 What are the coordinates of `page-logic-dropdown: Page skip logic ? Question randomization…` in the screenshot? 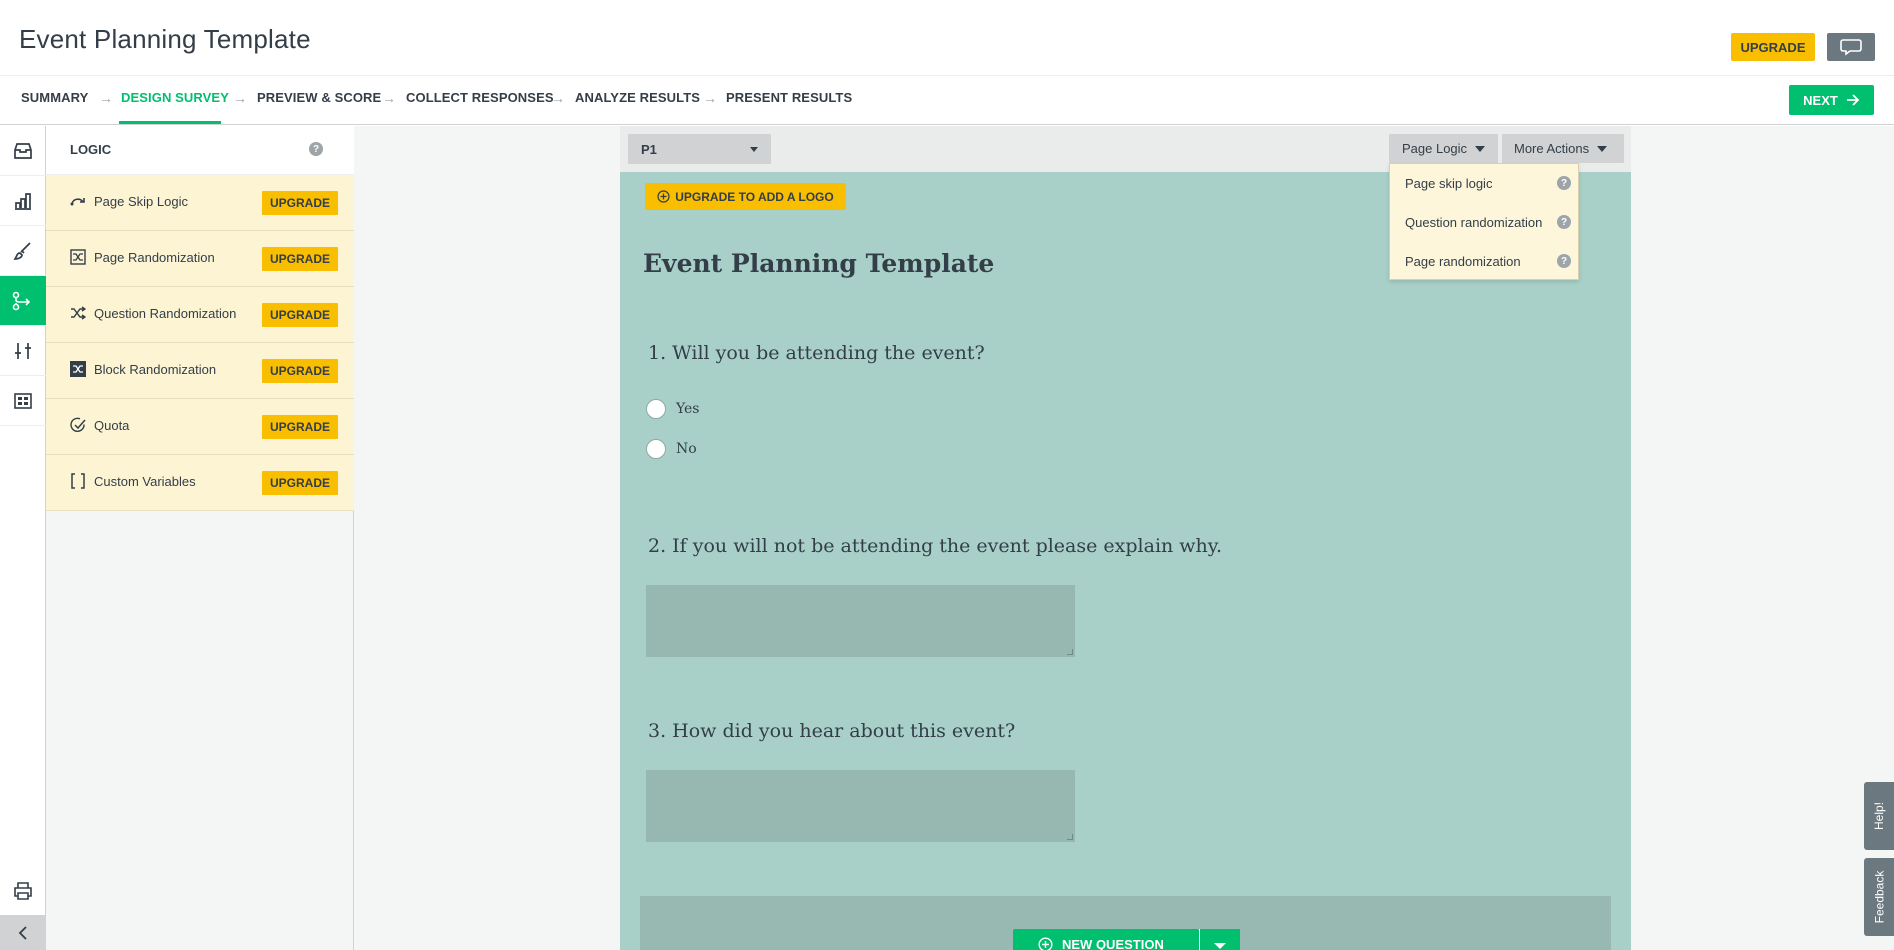 It's located at (1484, 221).